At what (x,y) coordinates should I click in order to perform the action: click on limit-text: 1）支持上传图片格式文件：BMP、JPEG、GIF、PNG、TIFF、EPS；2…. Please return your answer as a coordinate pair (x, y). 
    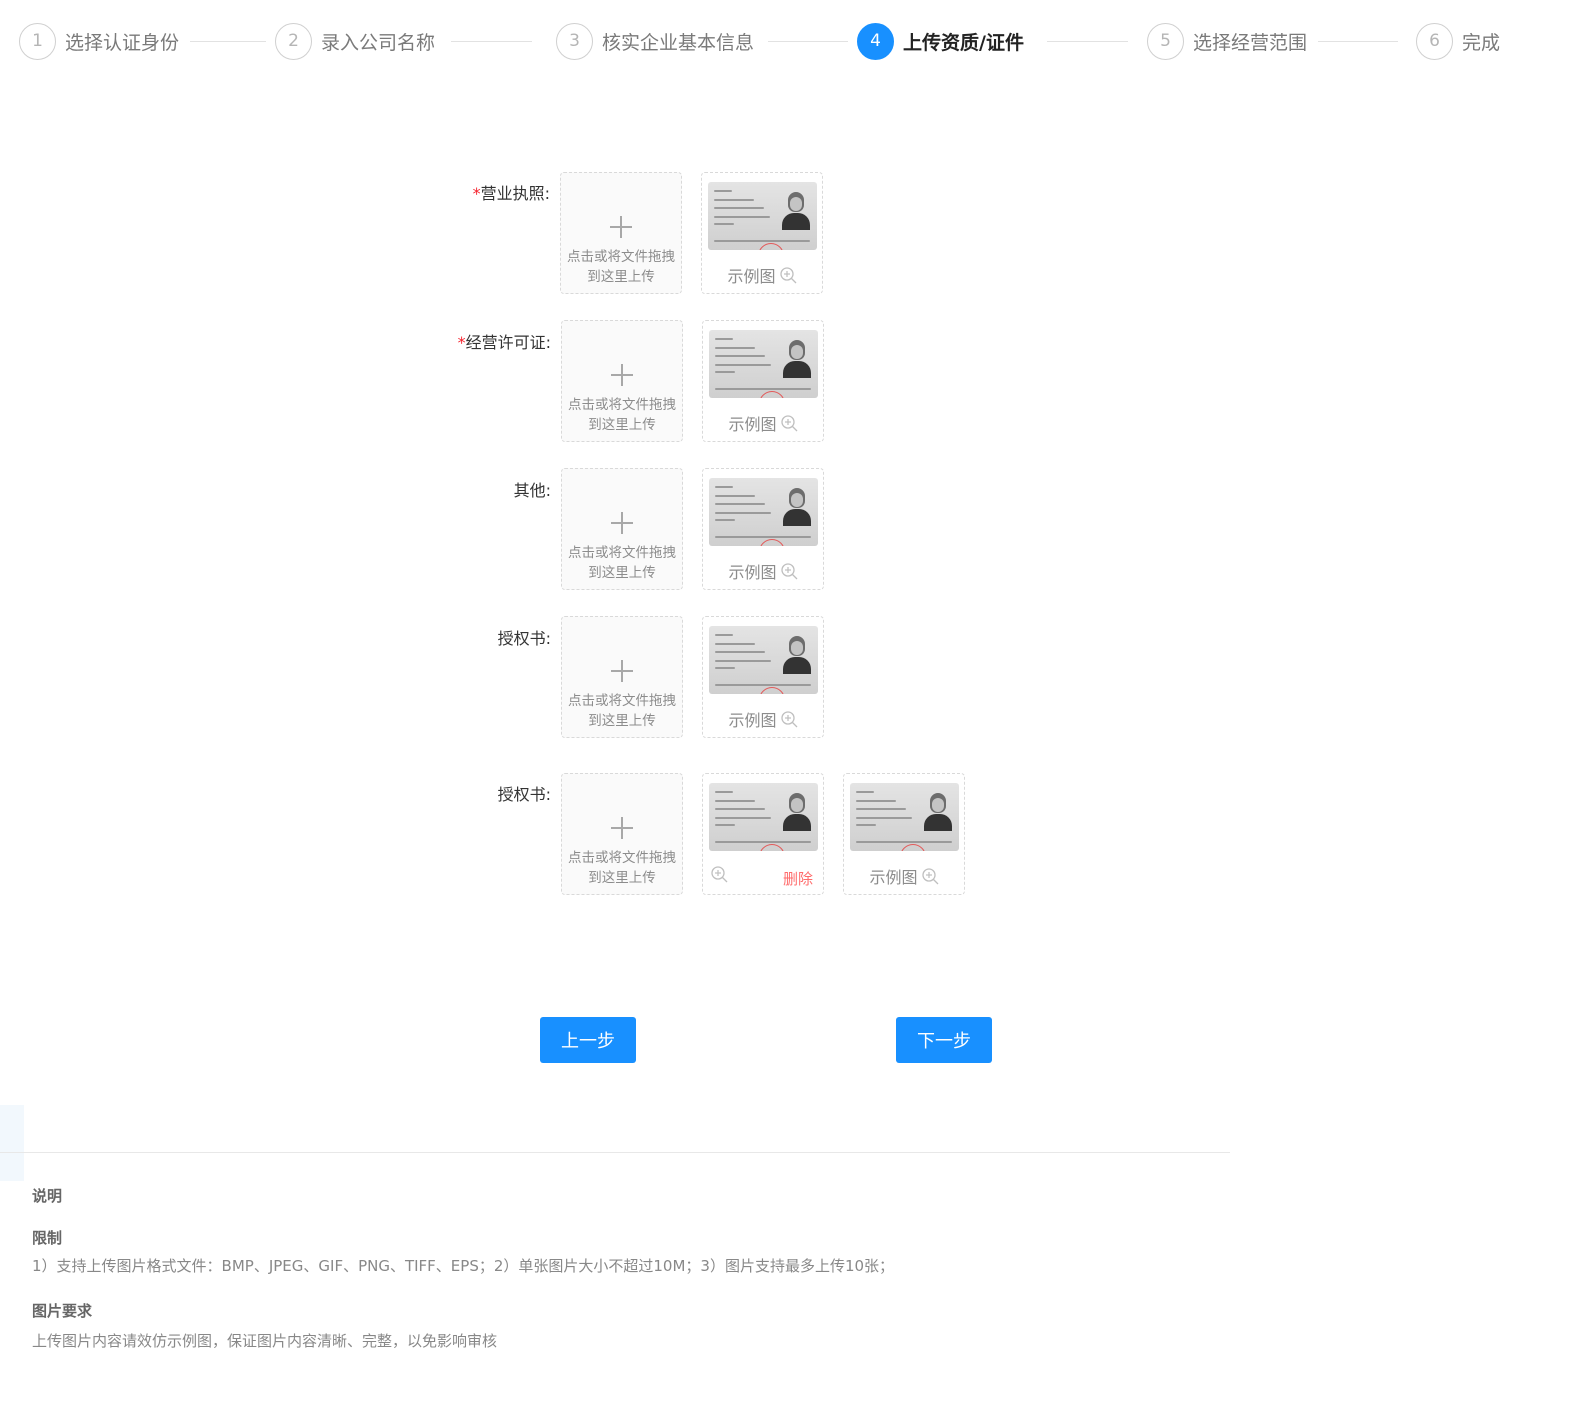
    Looking at the image, I should click on (463, 1266).